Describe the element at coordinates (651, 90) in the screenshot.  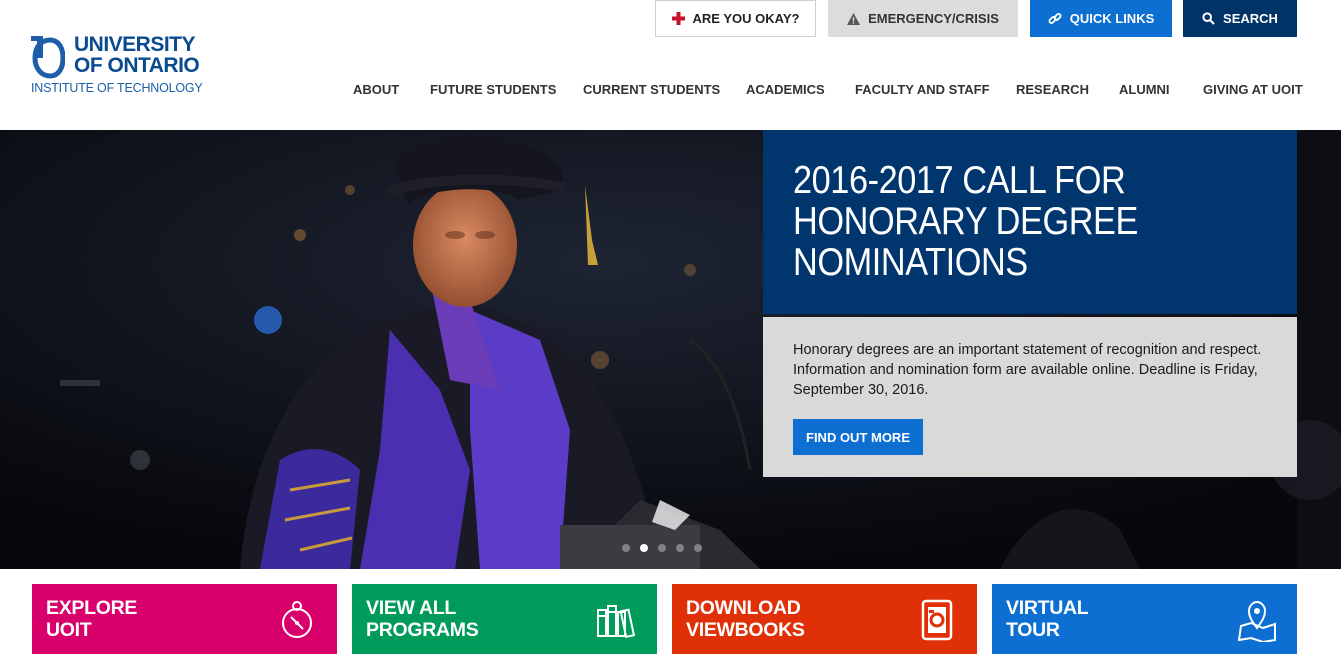
I see `nav-current-students: CURRENT STUDENTS` at that location.